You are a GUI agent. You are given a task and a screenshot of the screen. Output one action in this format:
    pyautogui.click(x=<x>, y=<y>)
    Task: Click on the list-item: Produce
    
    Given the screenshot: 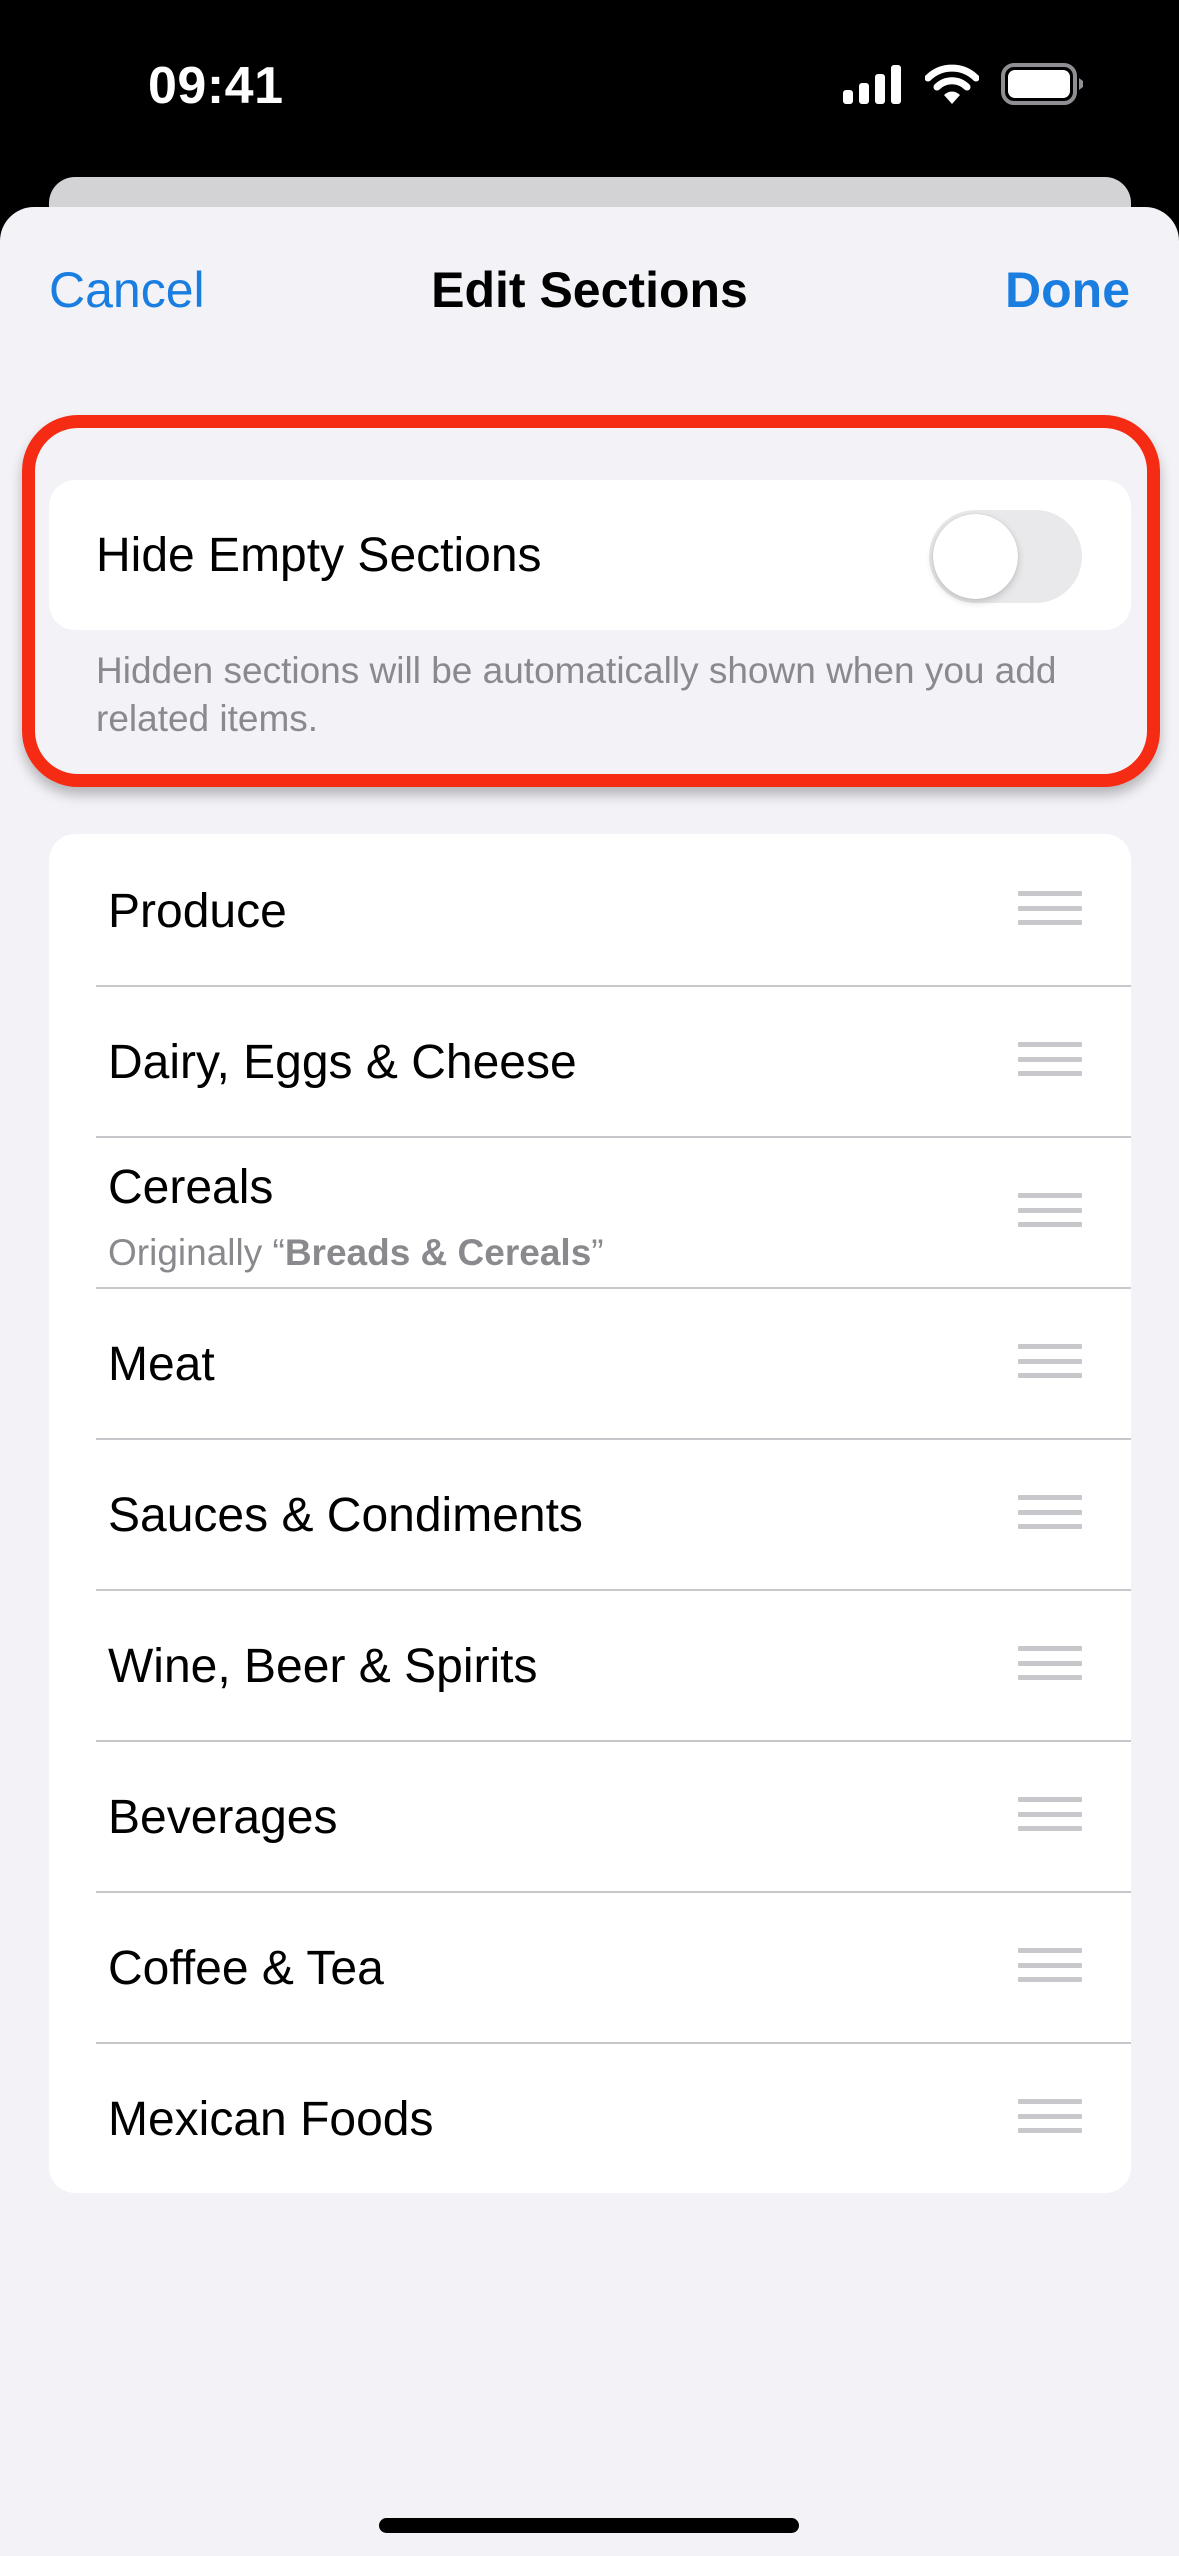 What is the action you would take?
    pyautogui.click(x=590, y=909)
    